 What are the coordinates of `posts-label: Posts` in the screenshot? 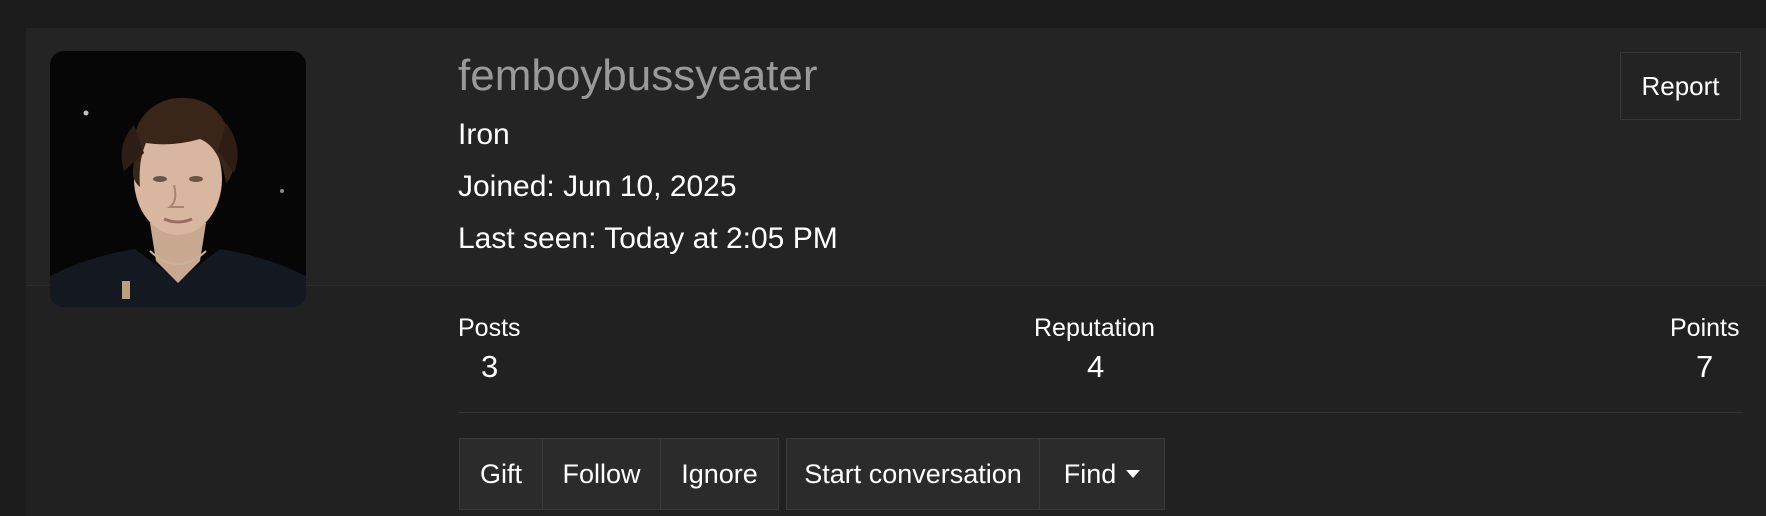 It's located at (489, 328).